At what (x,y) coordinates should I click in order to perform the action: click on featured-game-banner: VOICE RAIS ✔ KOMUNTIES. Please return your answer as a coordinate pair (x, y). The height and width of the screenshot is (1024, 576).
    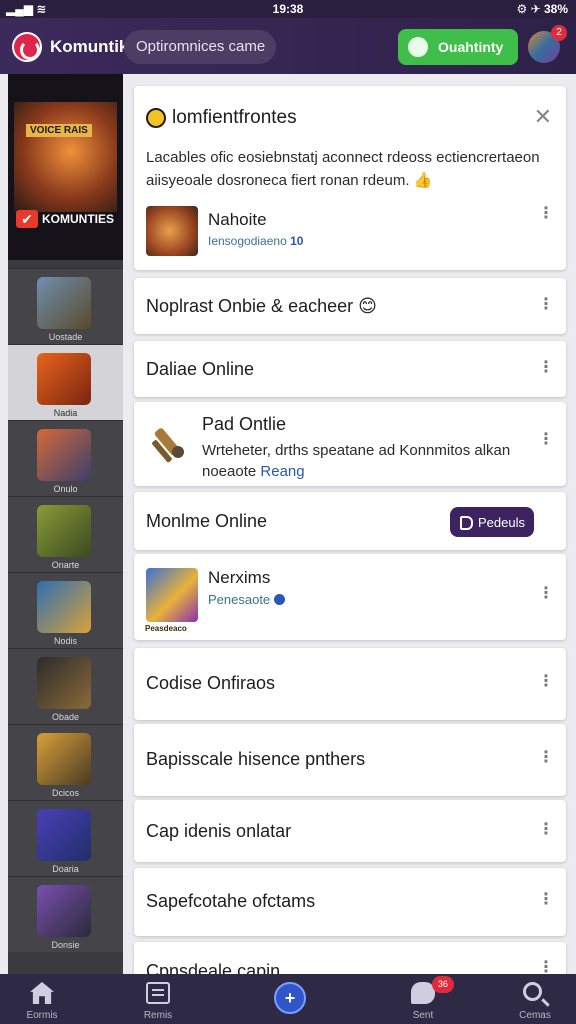
    Looking at the image, I should click on (65, 167).